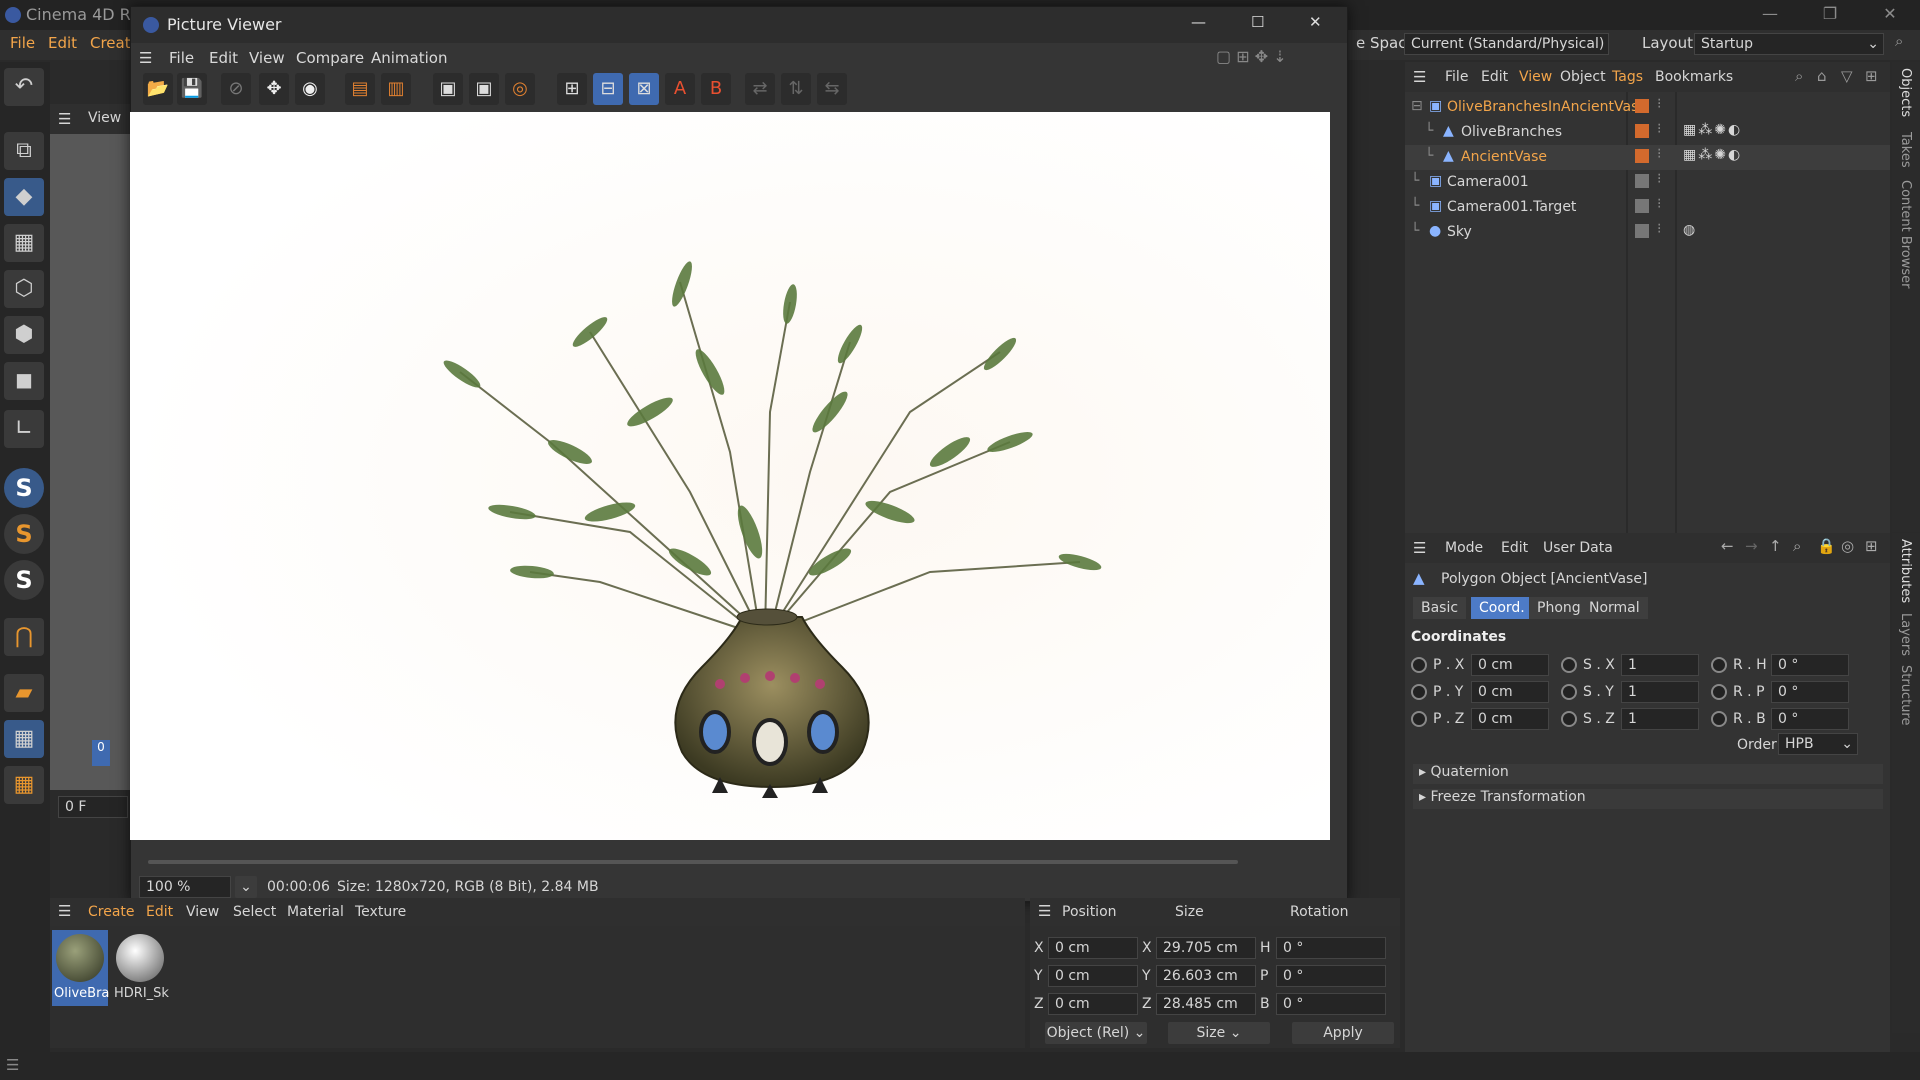  What do you see at coordinates (1647, 207) in the screenshot?
I see `object-row: └ ▣ Camera001.Target ⁝` at bounding box center [1647, 207].